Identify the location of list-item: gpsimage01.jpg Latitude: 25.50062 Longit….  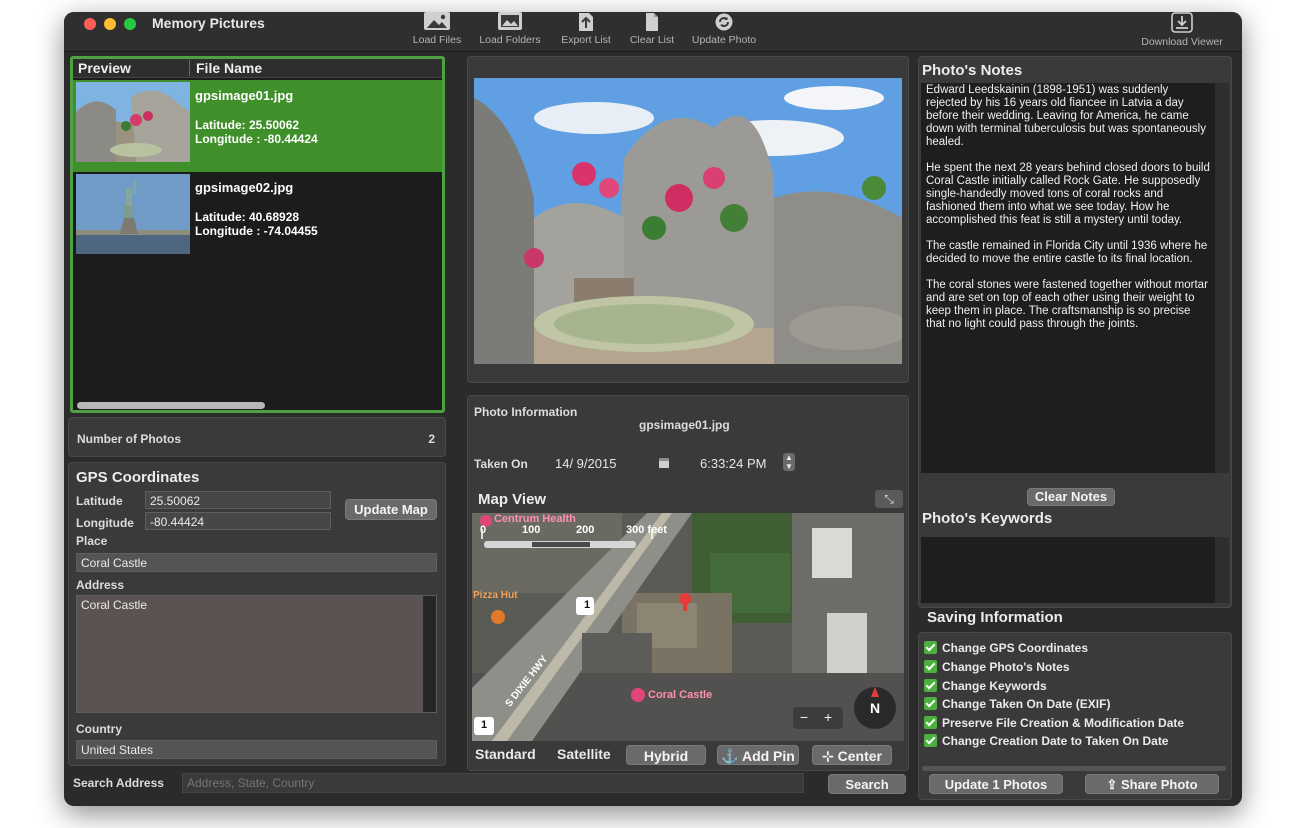
(257, 126).